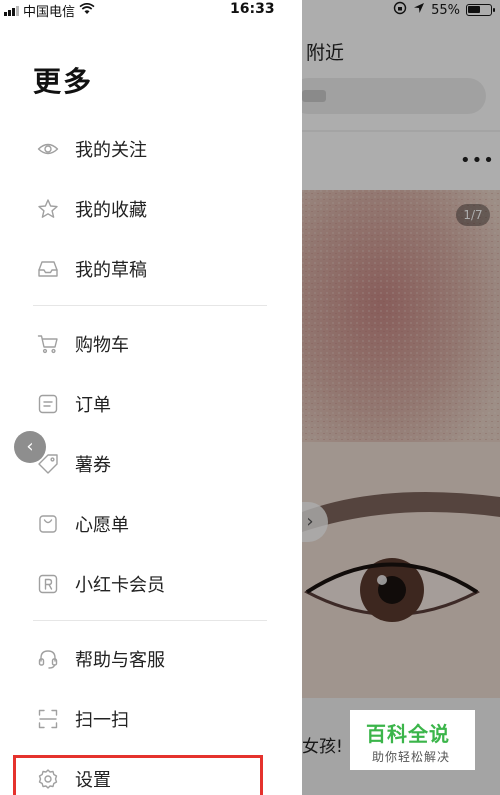 This screenshot has width=500, height=795. What do you see at coordinates (111, 270) in the screenshot?
I see `menu-item-label: 我的草稿` at bounding box center [111, 270].